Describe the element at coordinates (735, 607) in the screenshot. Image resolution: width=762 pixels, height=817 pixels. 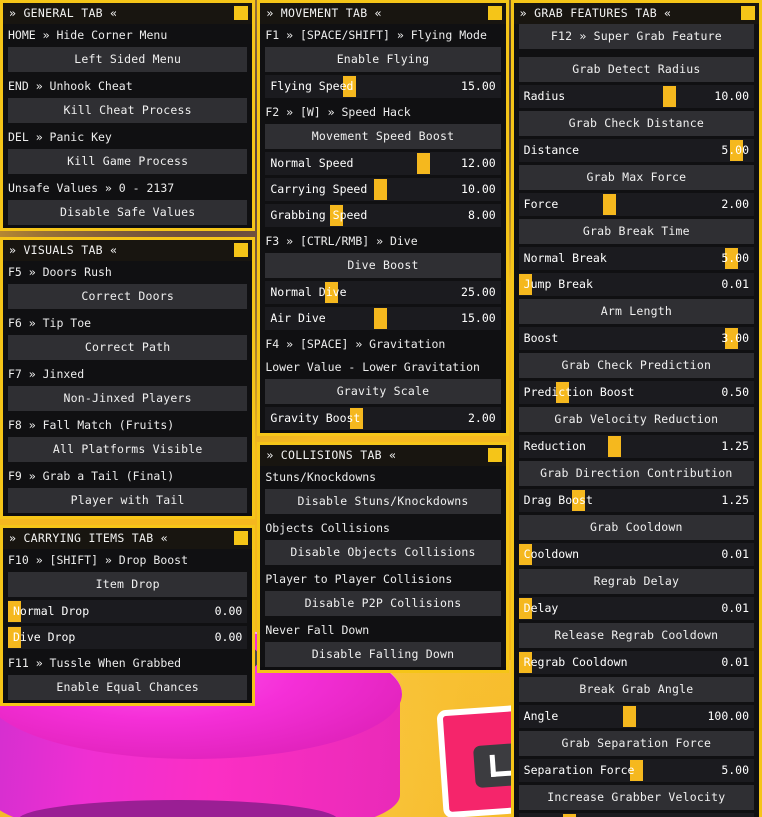
I see `slider-value: 0.01` at that location.